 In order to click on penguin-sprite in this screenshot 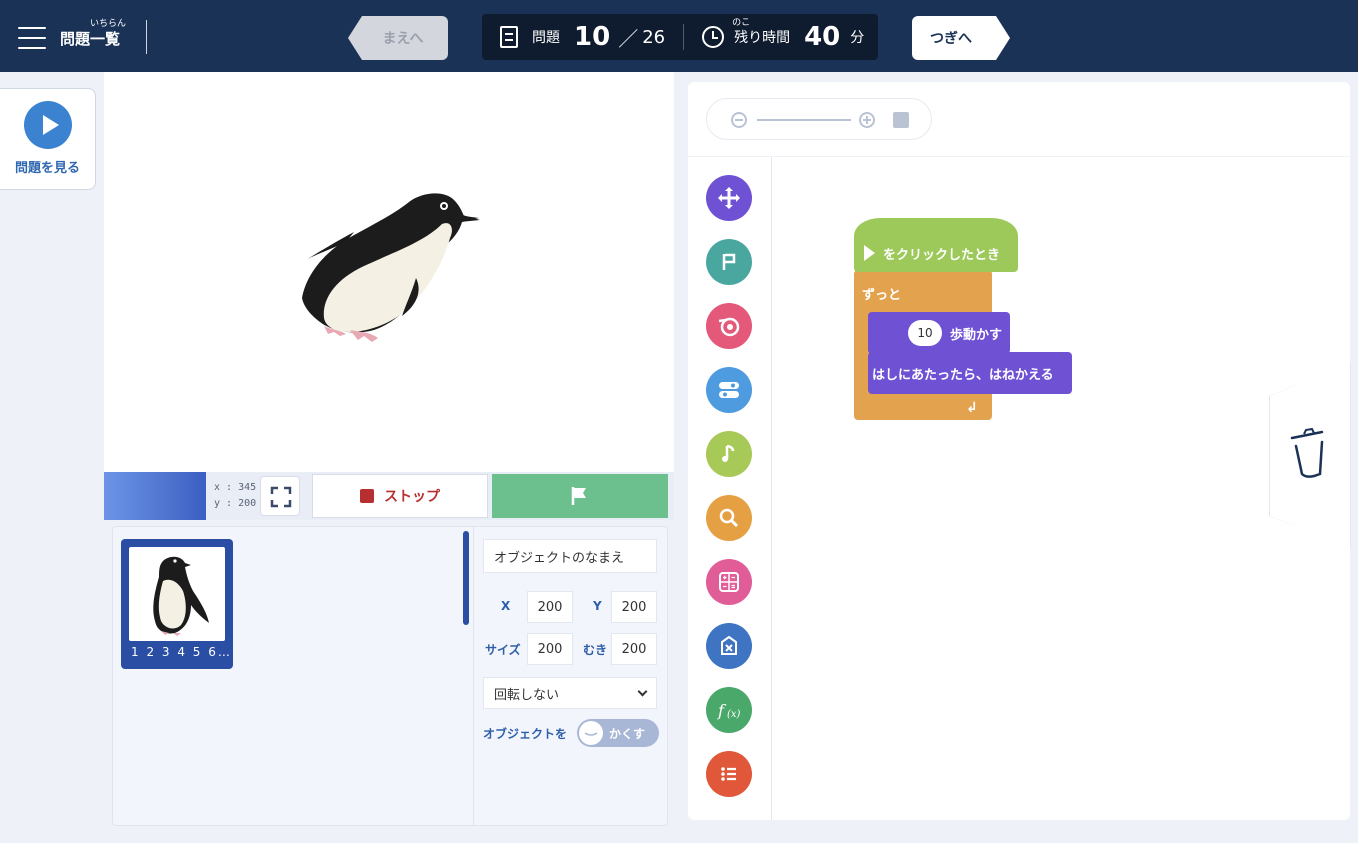, I will do `click(389, 265)`.